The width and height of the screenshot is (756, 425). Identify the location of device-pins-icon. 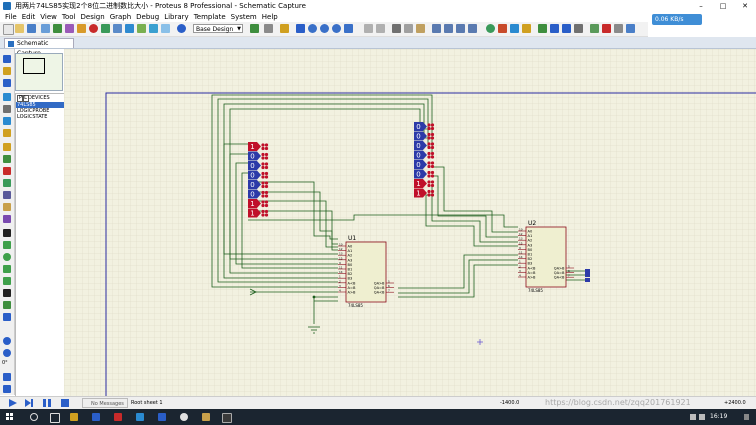
(7, 159).